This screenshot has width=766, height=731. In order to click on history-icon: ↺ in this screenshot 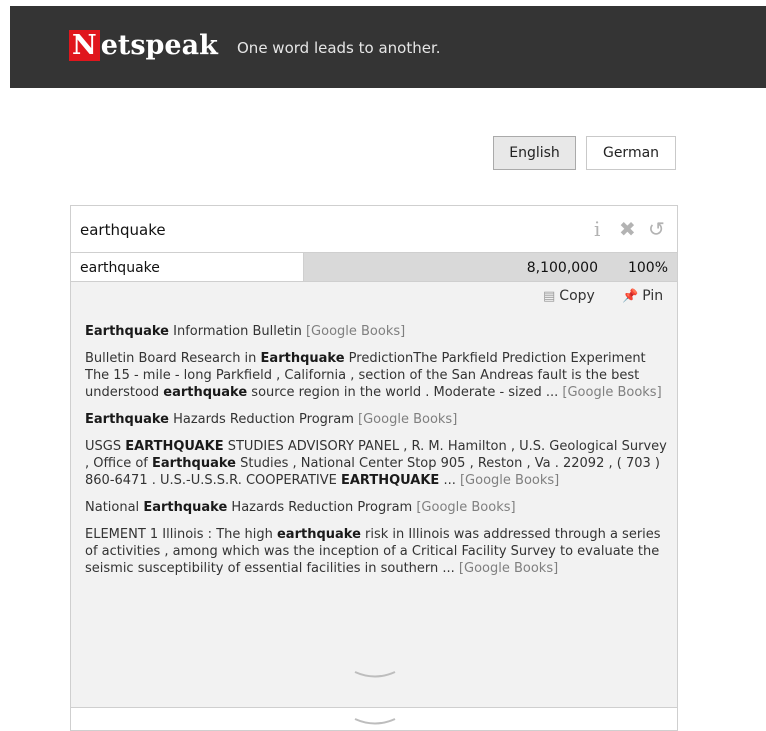, I will do `click(656, 229)`.